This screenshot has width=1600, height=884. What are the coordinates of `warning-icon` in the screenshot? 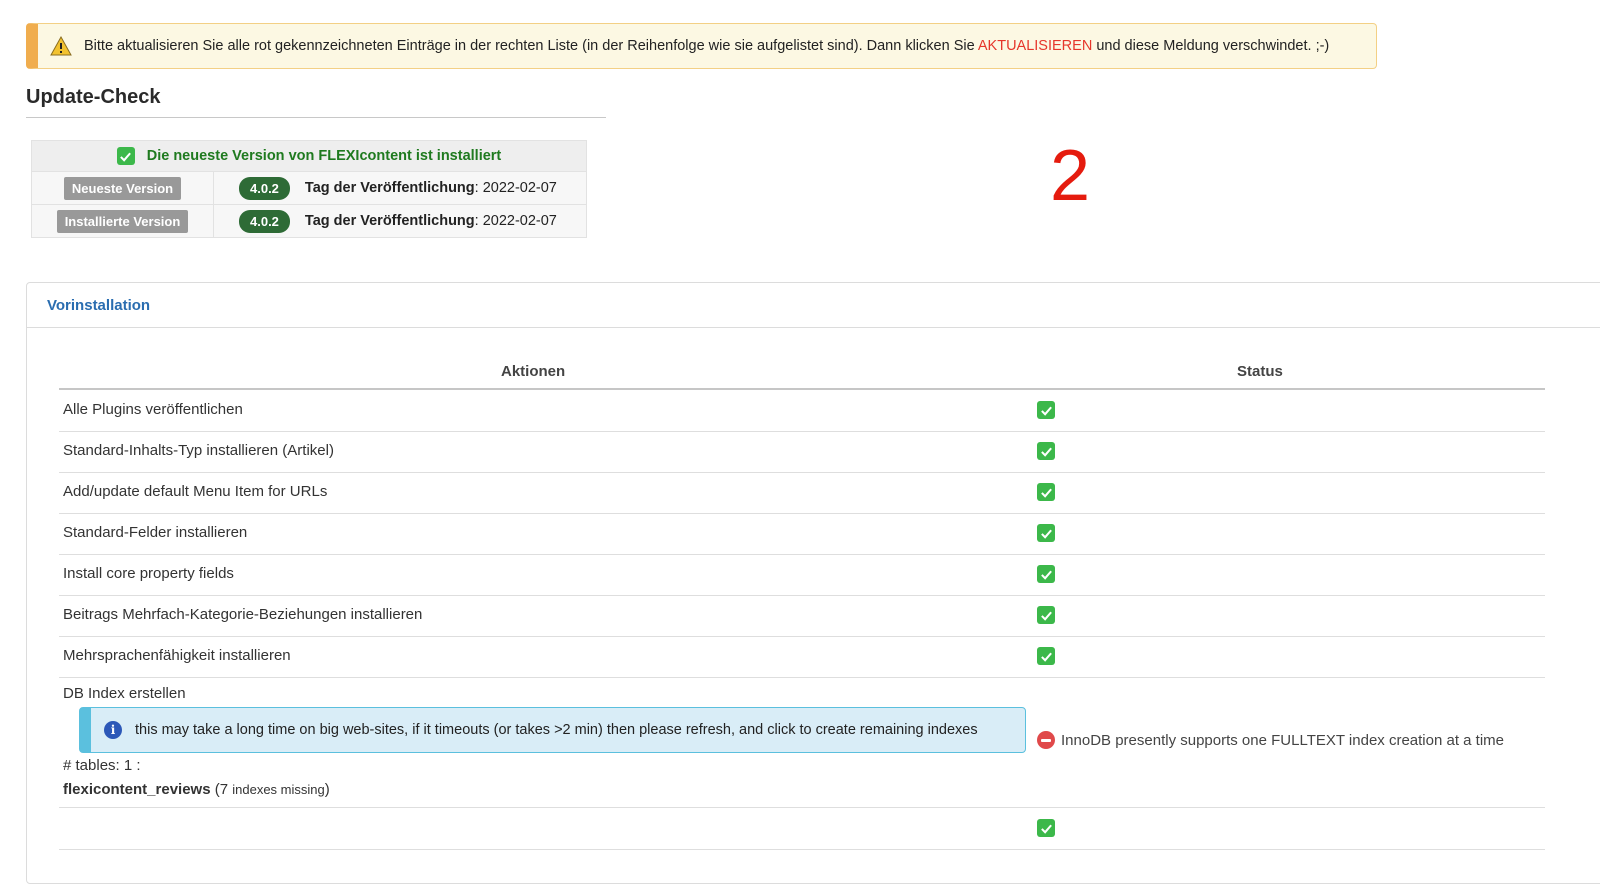 It's located at (61, 46).